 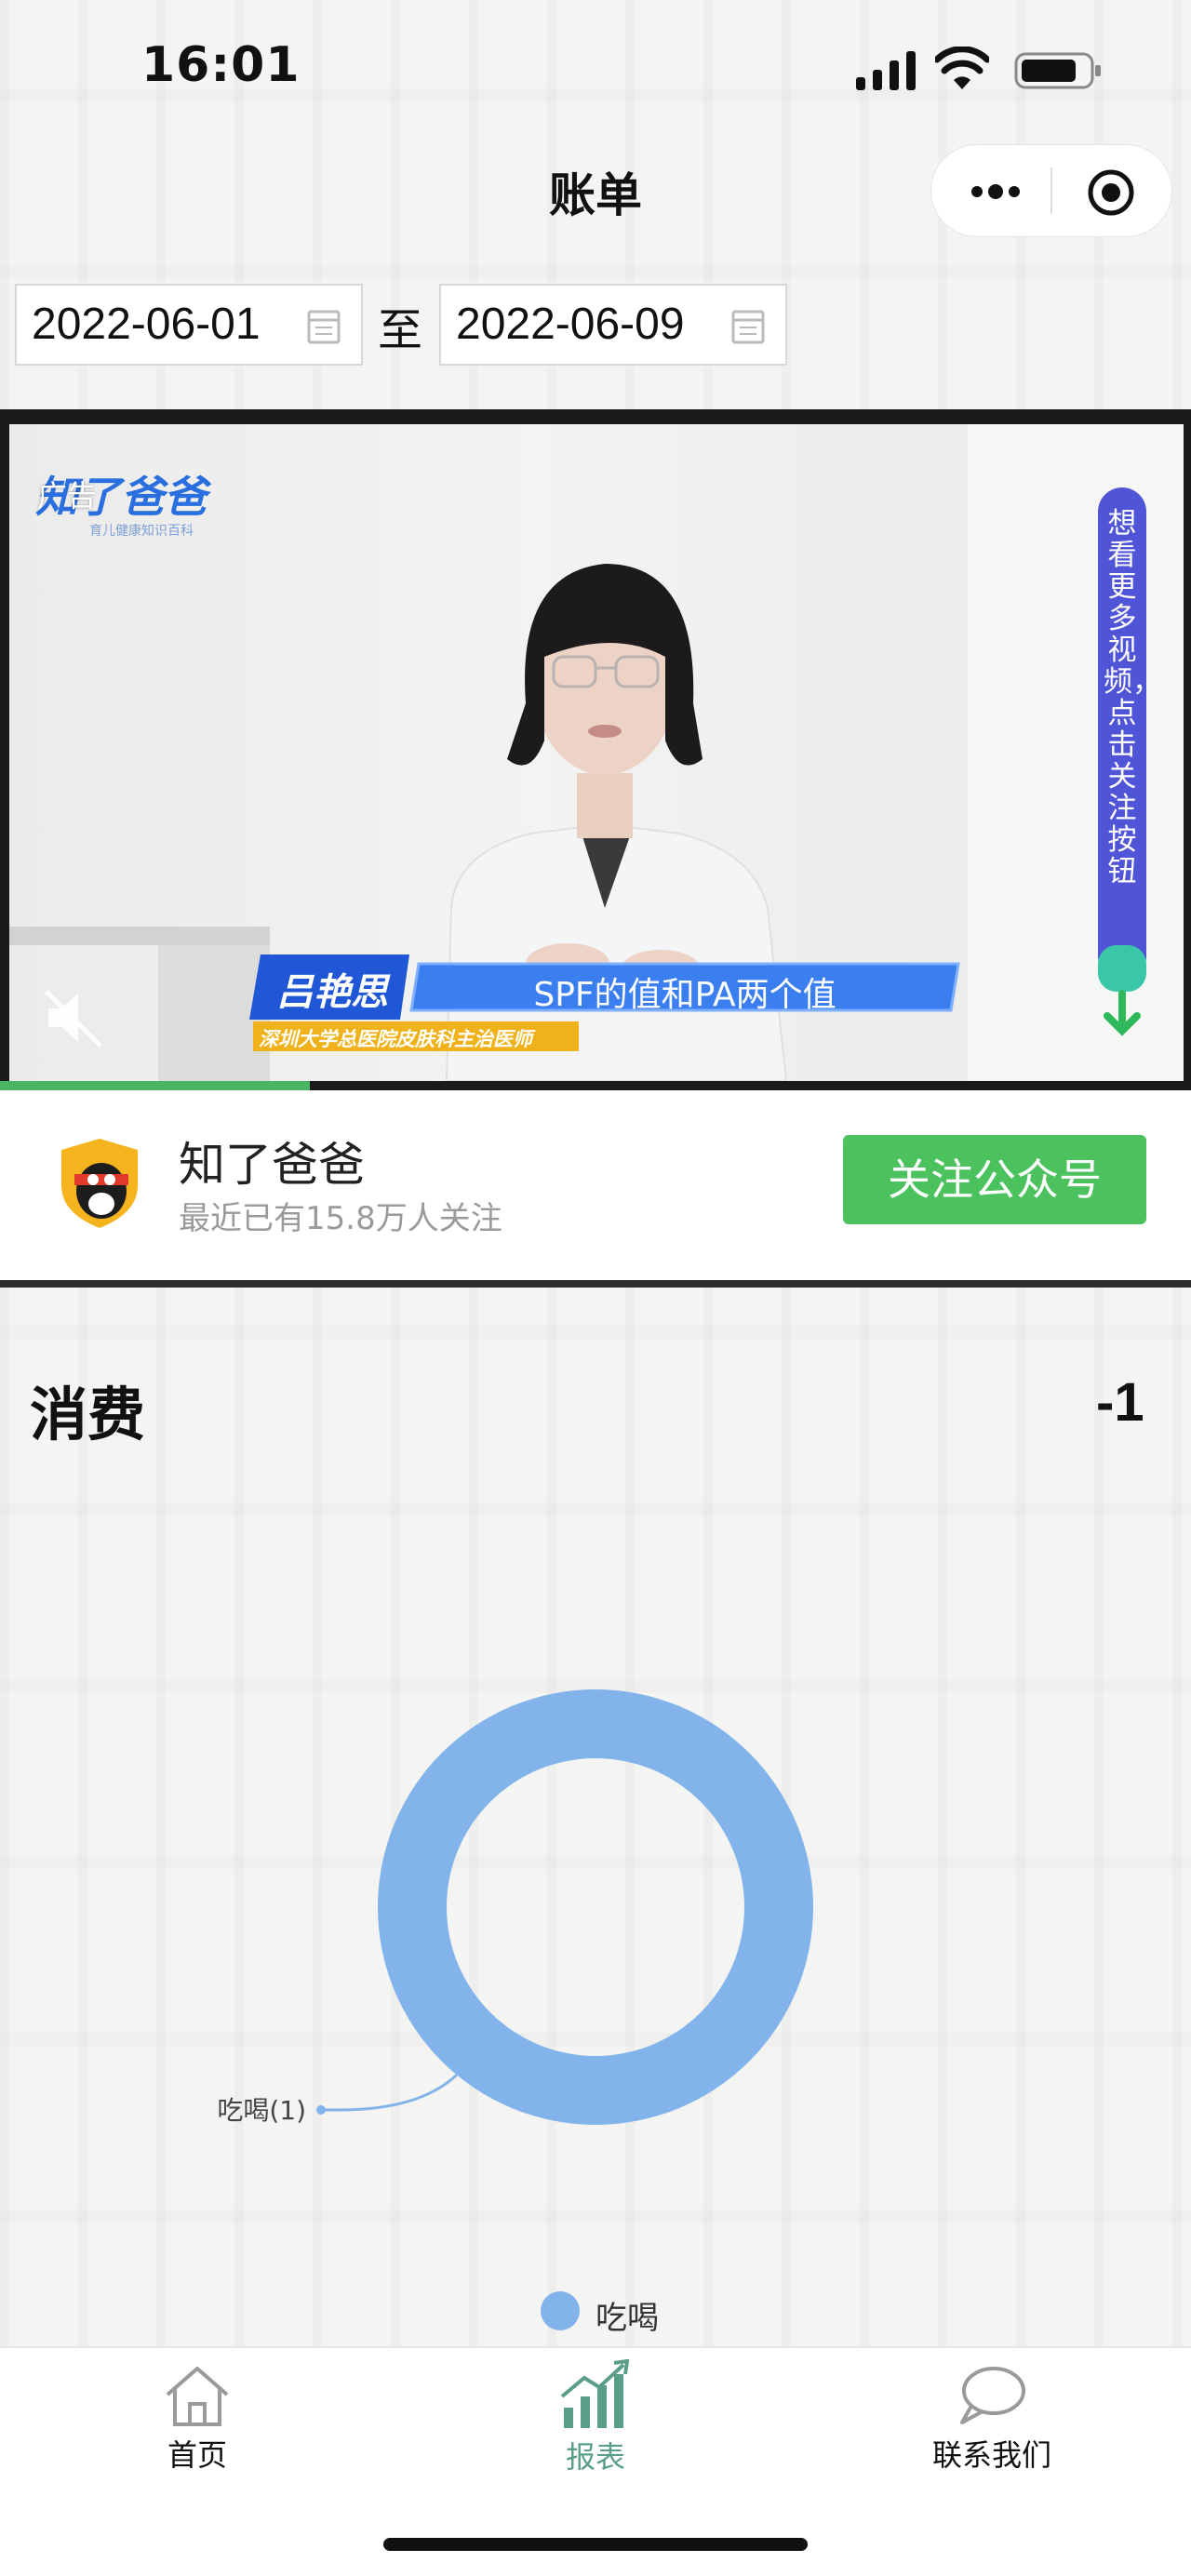 I want to click on tab-contact: 联系我们, so click(x=992, y=2419).